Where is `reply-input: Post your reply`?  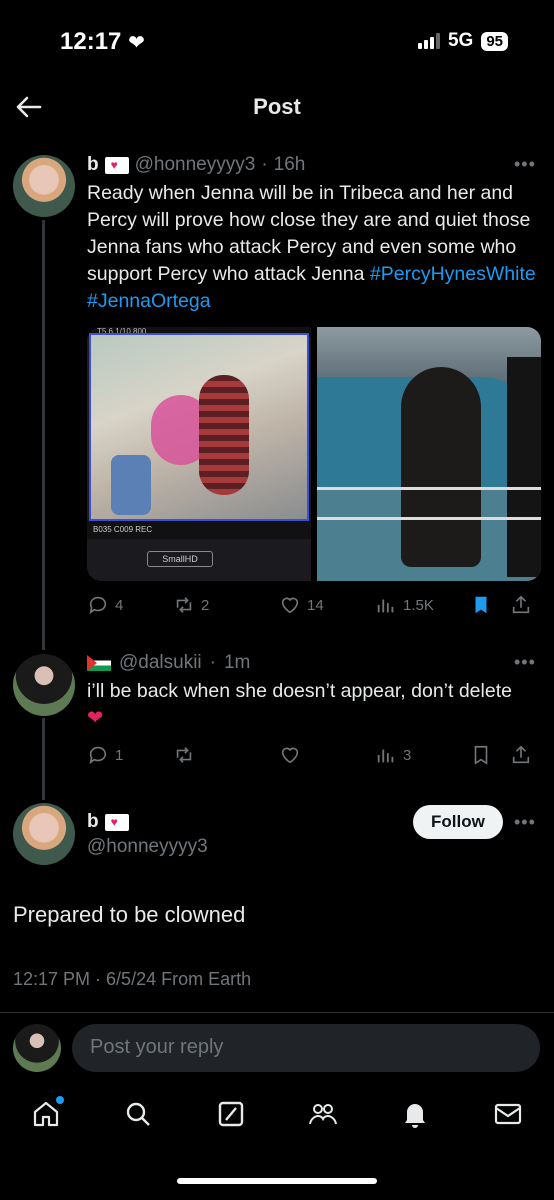 reply-input: Post your reply is located at coordinates (306, 1048).